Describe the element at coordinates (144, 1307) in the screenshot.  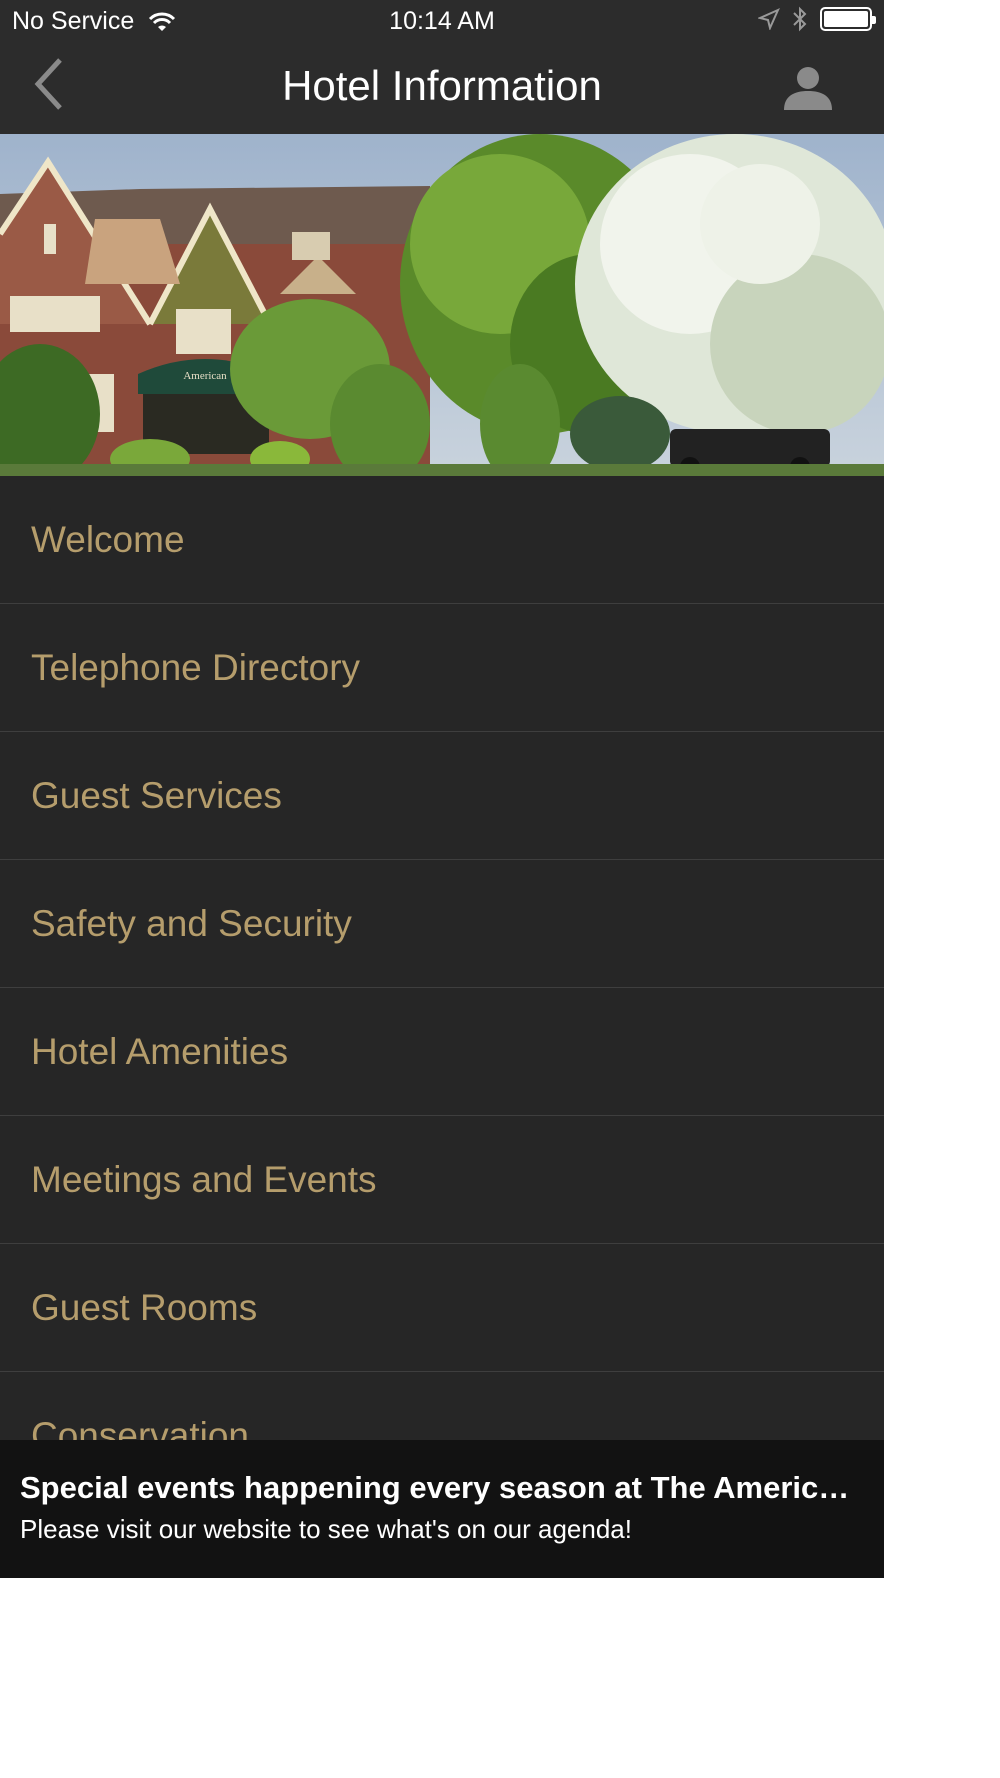
I see `menu-item-label: Guest Rooms` at that location.